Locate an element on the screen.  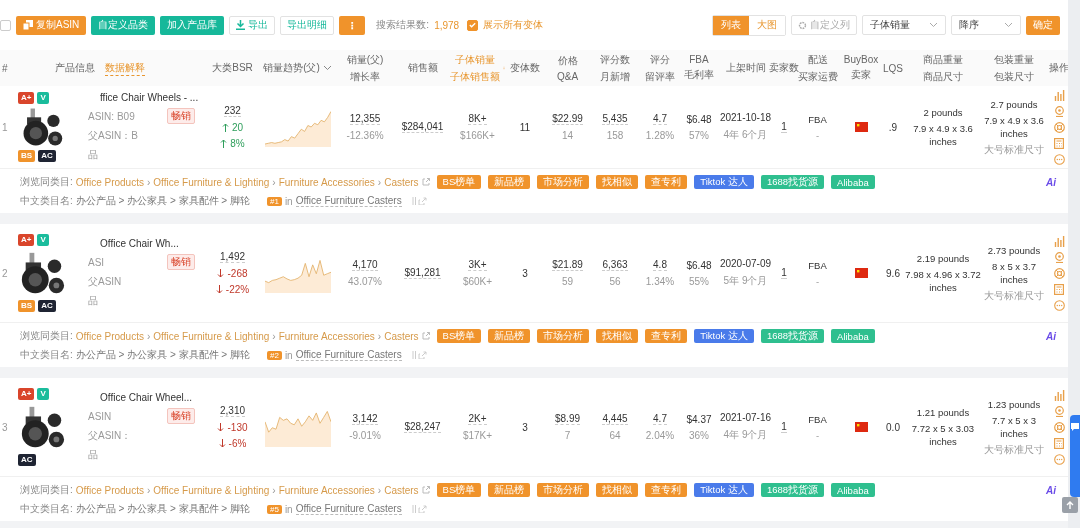
toolbar-button: 复制ASIN is located at coordinates (51, 25).